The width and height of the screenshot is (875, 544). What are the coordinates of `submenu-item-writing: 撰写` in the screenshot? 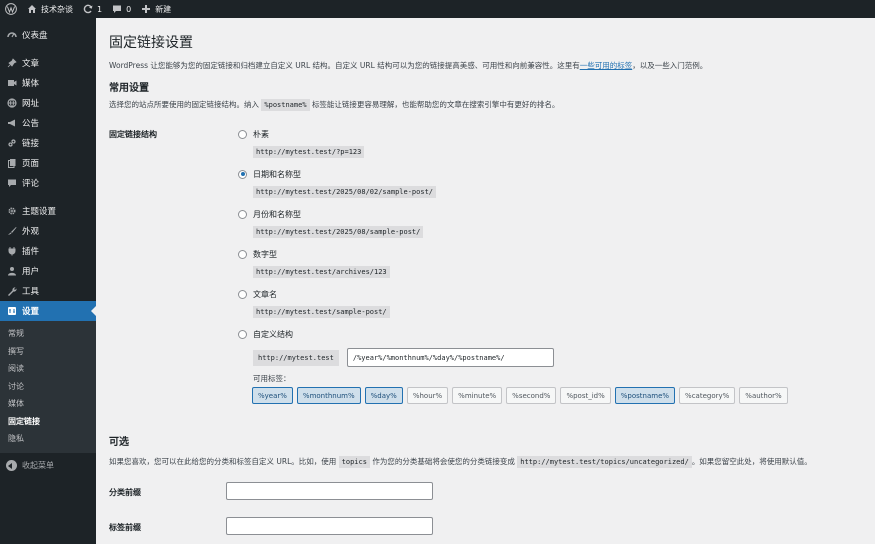 It's located at (48, 352).